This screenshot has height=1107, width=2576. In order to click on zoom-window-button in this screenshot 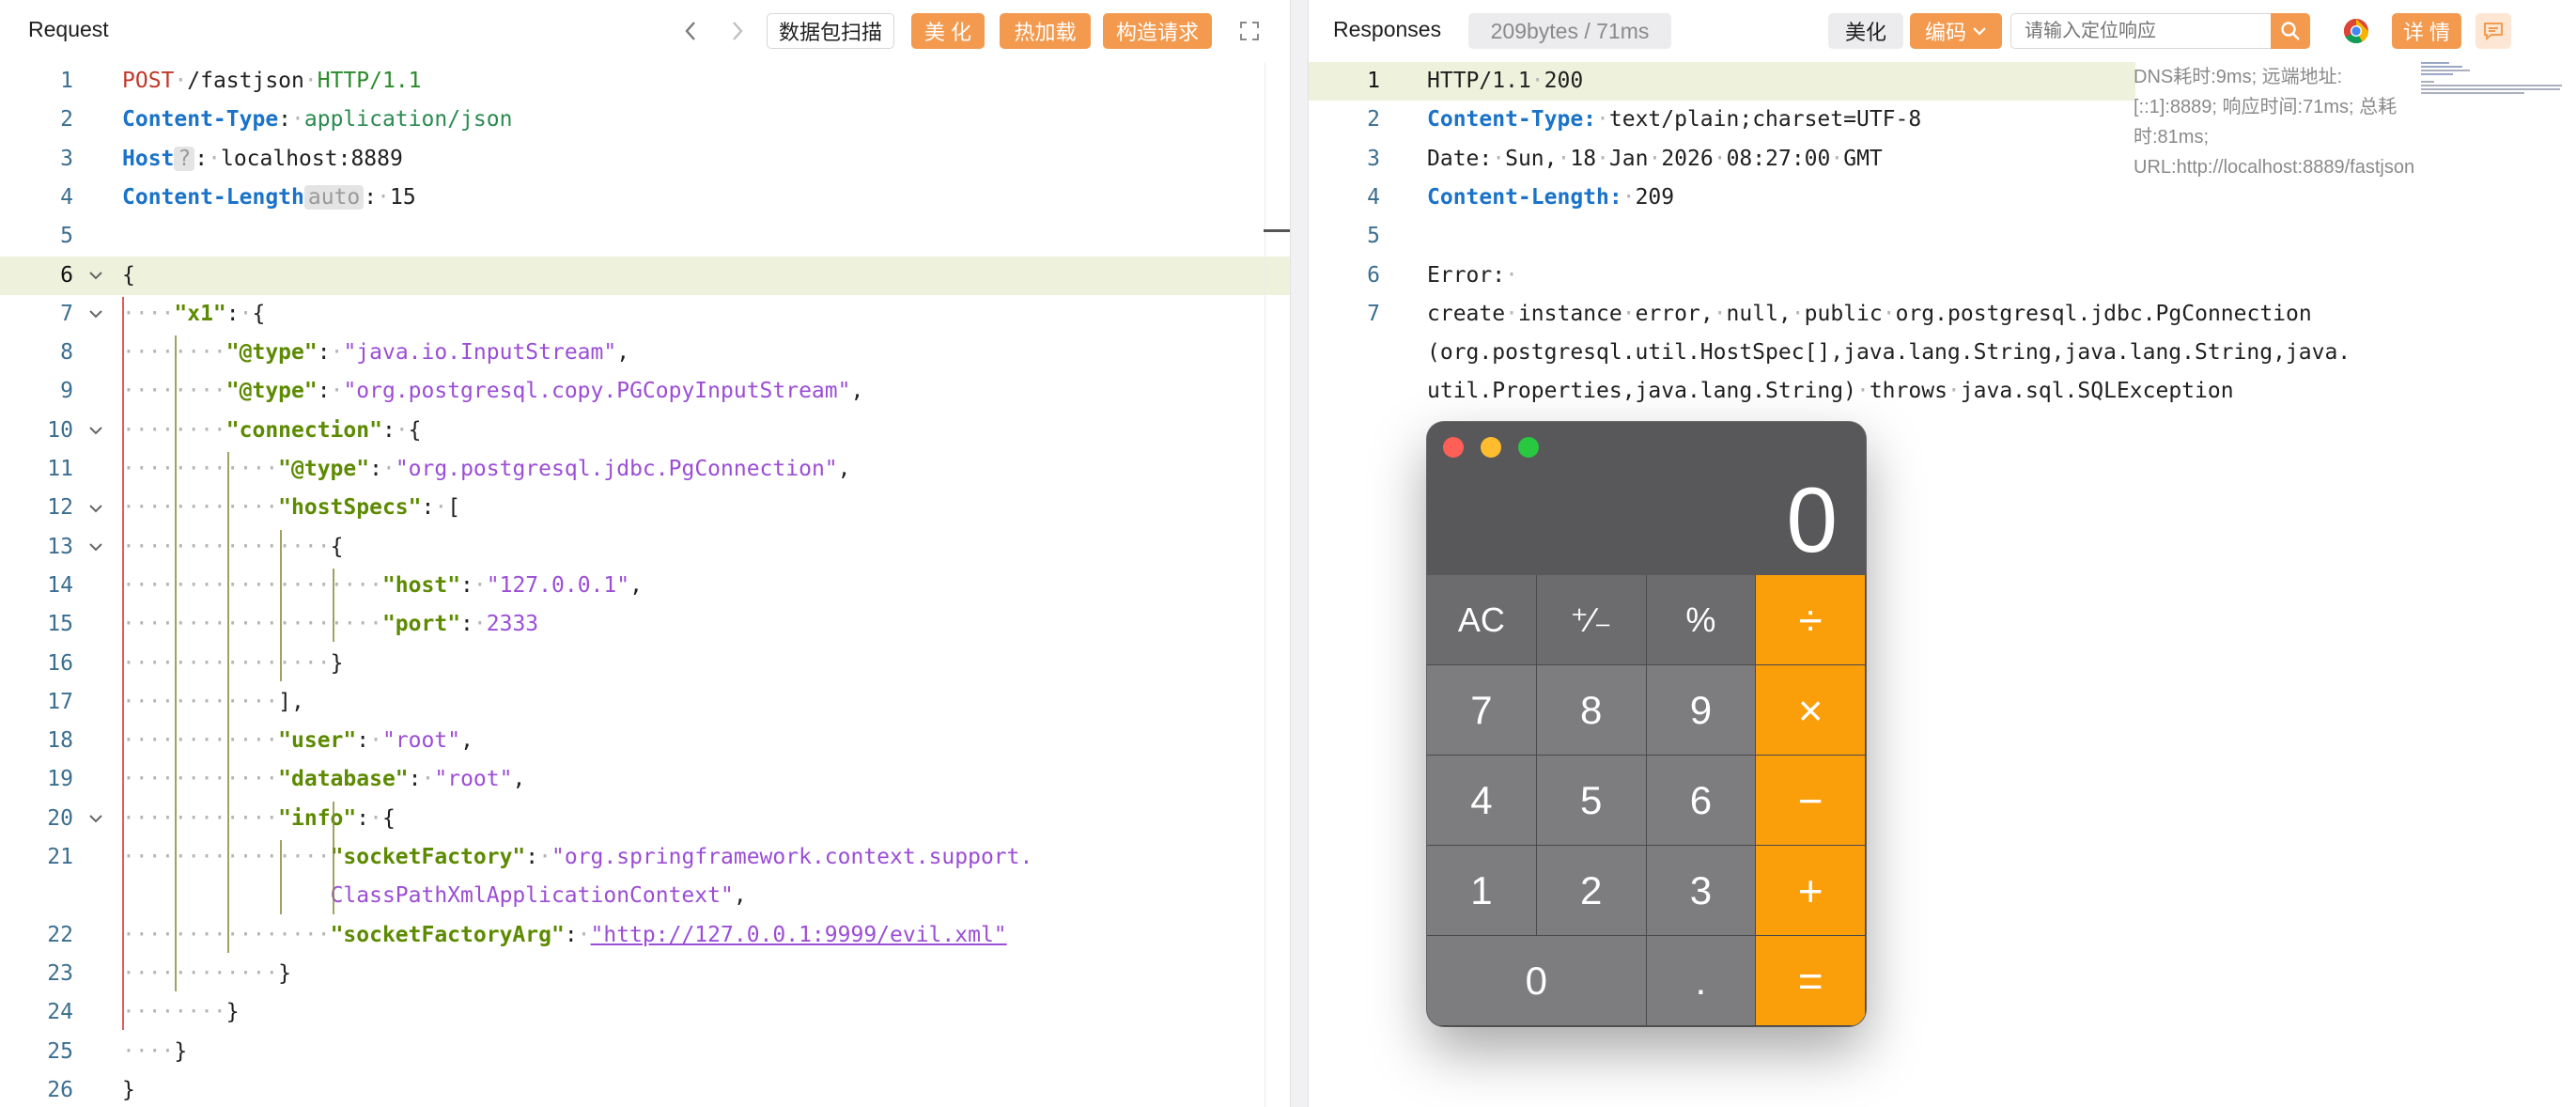, I will do `click(1529, 448)`.